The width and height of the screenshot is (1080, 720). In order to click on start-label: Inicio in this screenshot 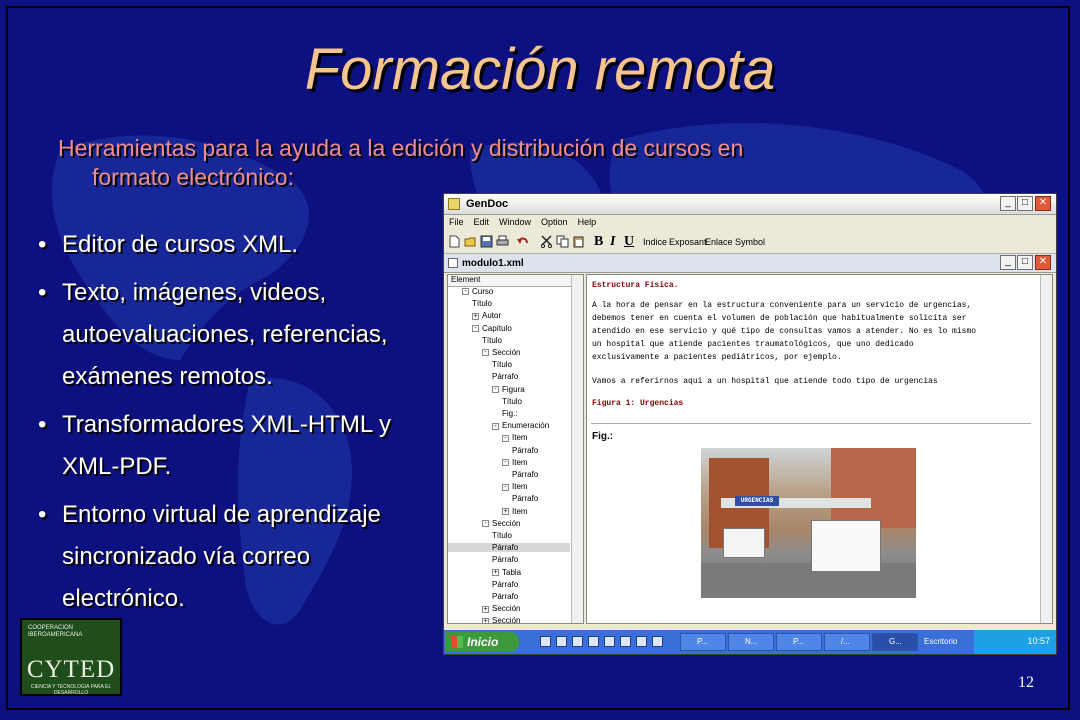, I will do `click(483, 642)`.